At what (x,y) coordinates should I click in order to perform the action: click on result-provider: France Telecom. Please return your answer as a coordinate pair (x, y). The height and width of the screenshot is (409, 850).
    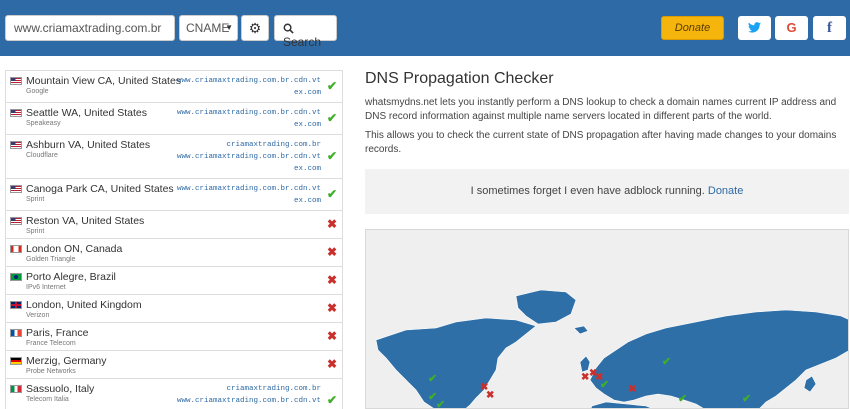
    Looking at the image, I should click on (51, 343).